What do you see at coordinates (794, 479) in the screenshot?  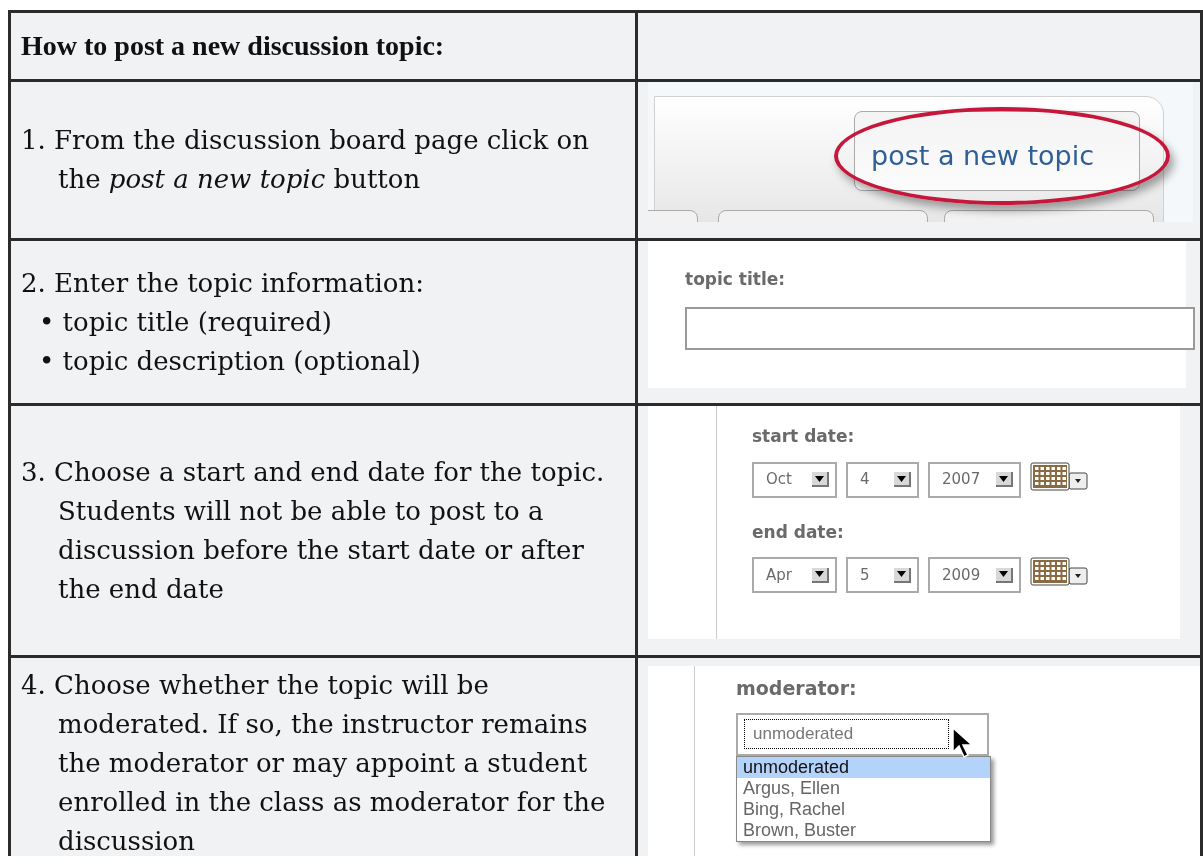 I see `date-dropdown: Oct` at bounding box center [794, 479].